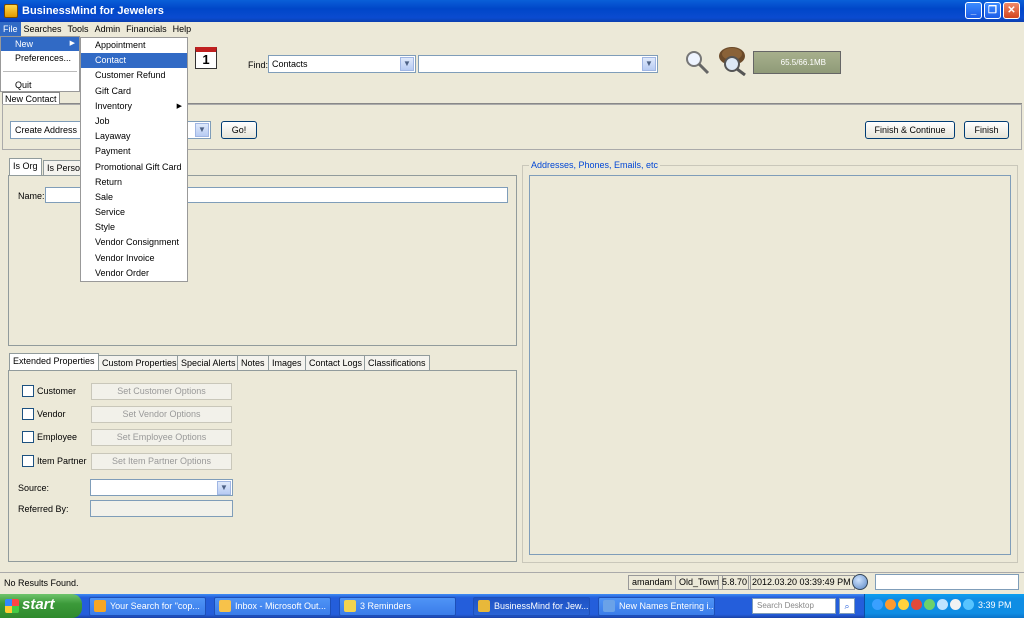  Describe the element at coordinates (134, 75) in the screenshot. I see `new-menu-customer-refund: Customer Refund` at that location.